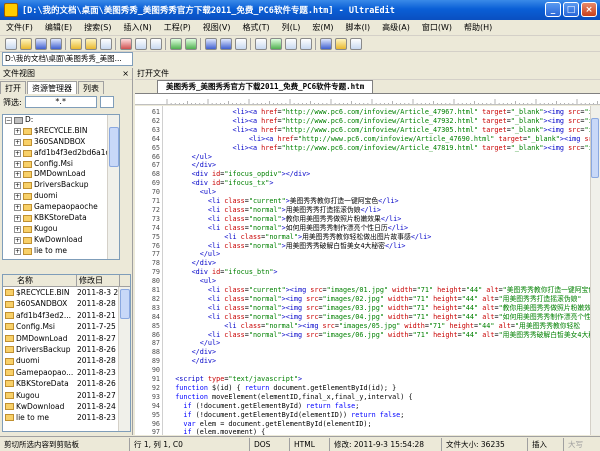  I want to click on filter-label: 筛选:, so click(12, 102).